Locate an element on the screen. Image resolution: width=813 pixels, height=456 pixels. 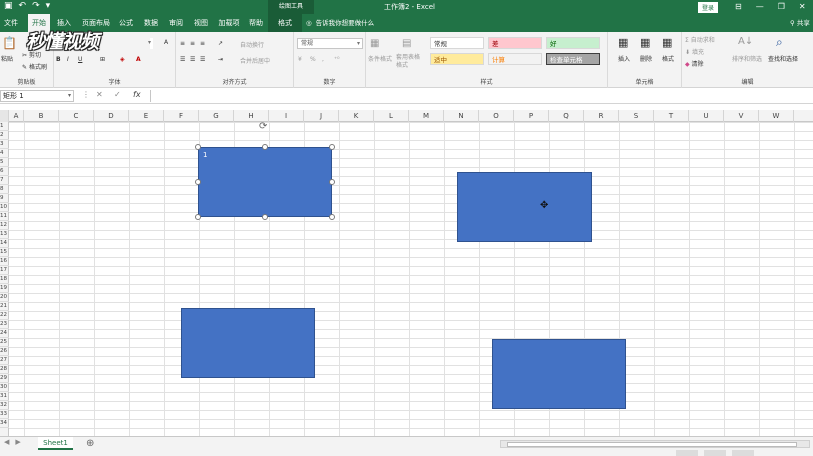
row-header: 15 is located at coordinates (4, 252).